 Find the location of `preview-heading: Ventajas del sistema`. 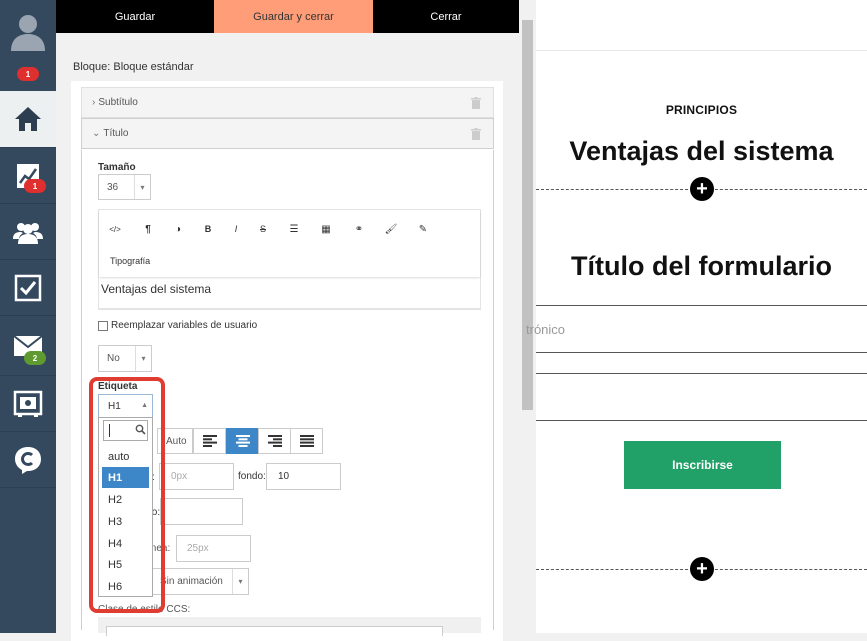

preview-heading: Ventajas del sistema is located at coordinates (701, 151).